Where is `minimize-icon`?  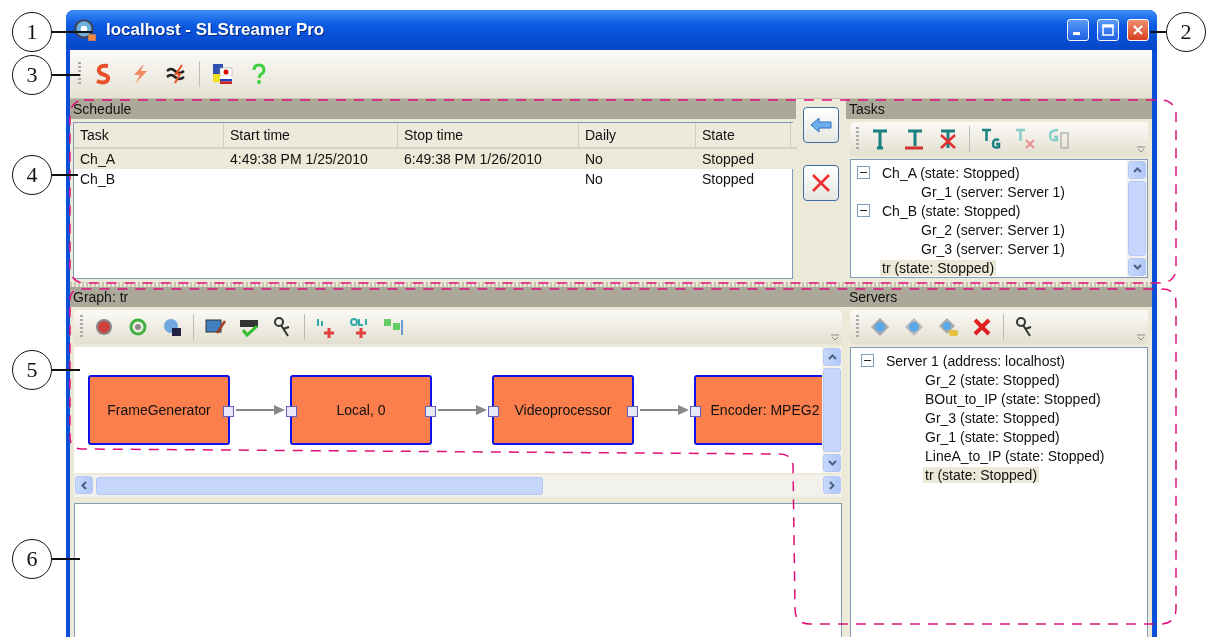
minimize-icon is located at coordinates (1076, 33).